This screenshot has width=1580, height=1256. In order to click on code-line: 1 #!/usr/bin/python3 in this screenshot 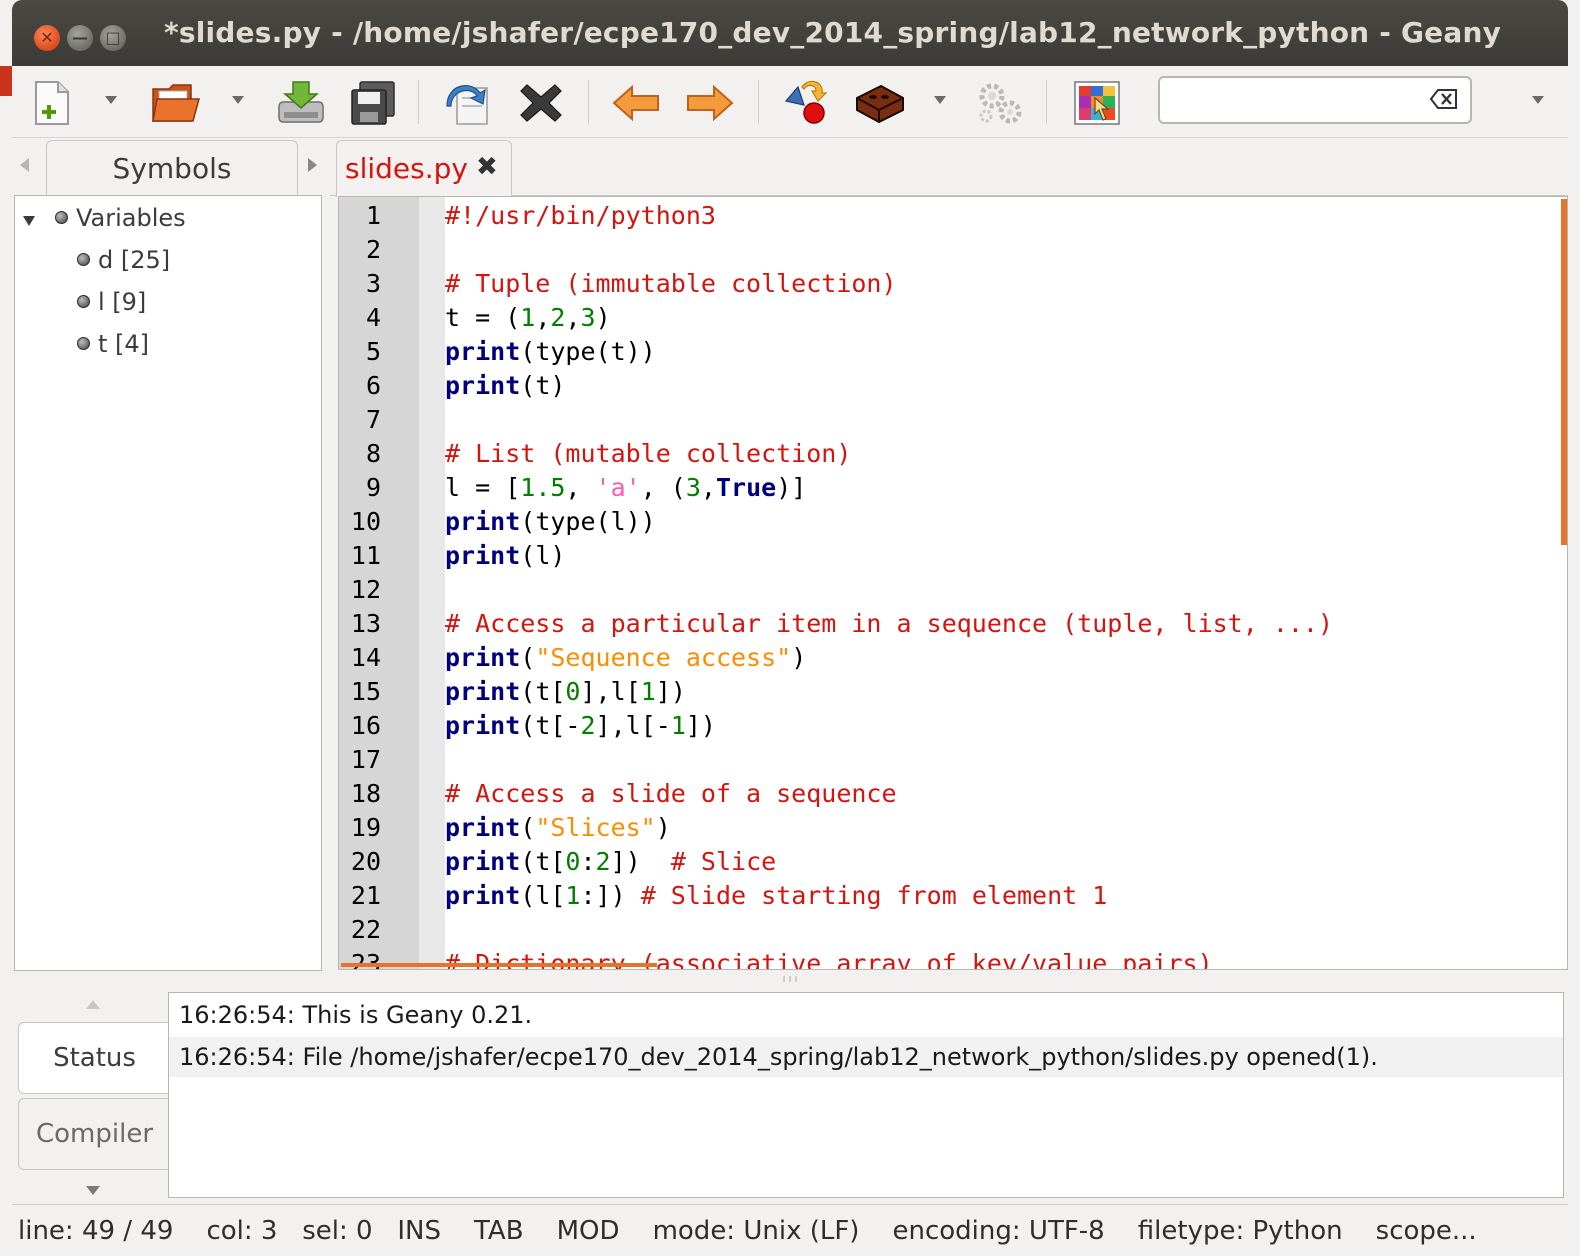, I will do `click(953, 216)`.